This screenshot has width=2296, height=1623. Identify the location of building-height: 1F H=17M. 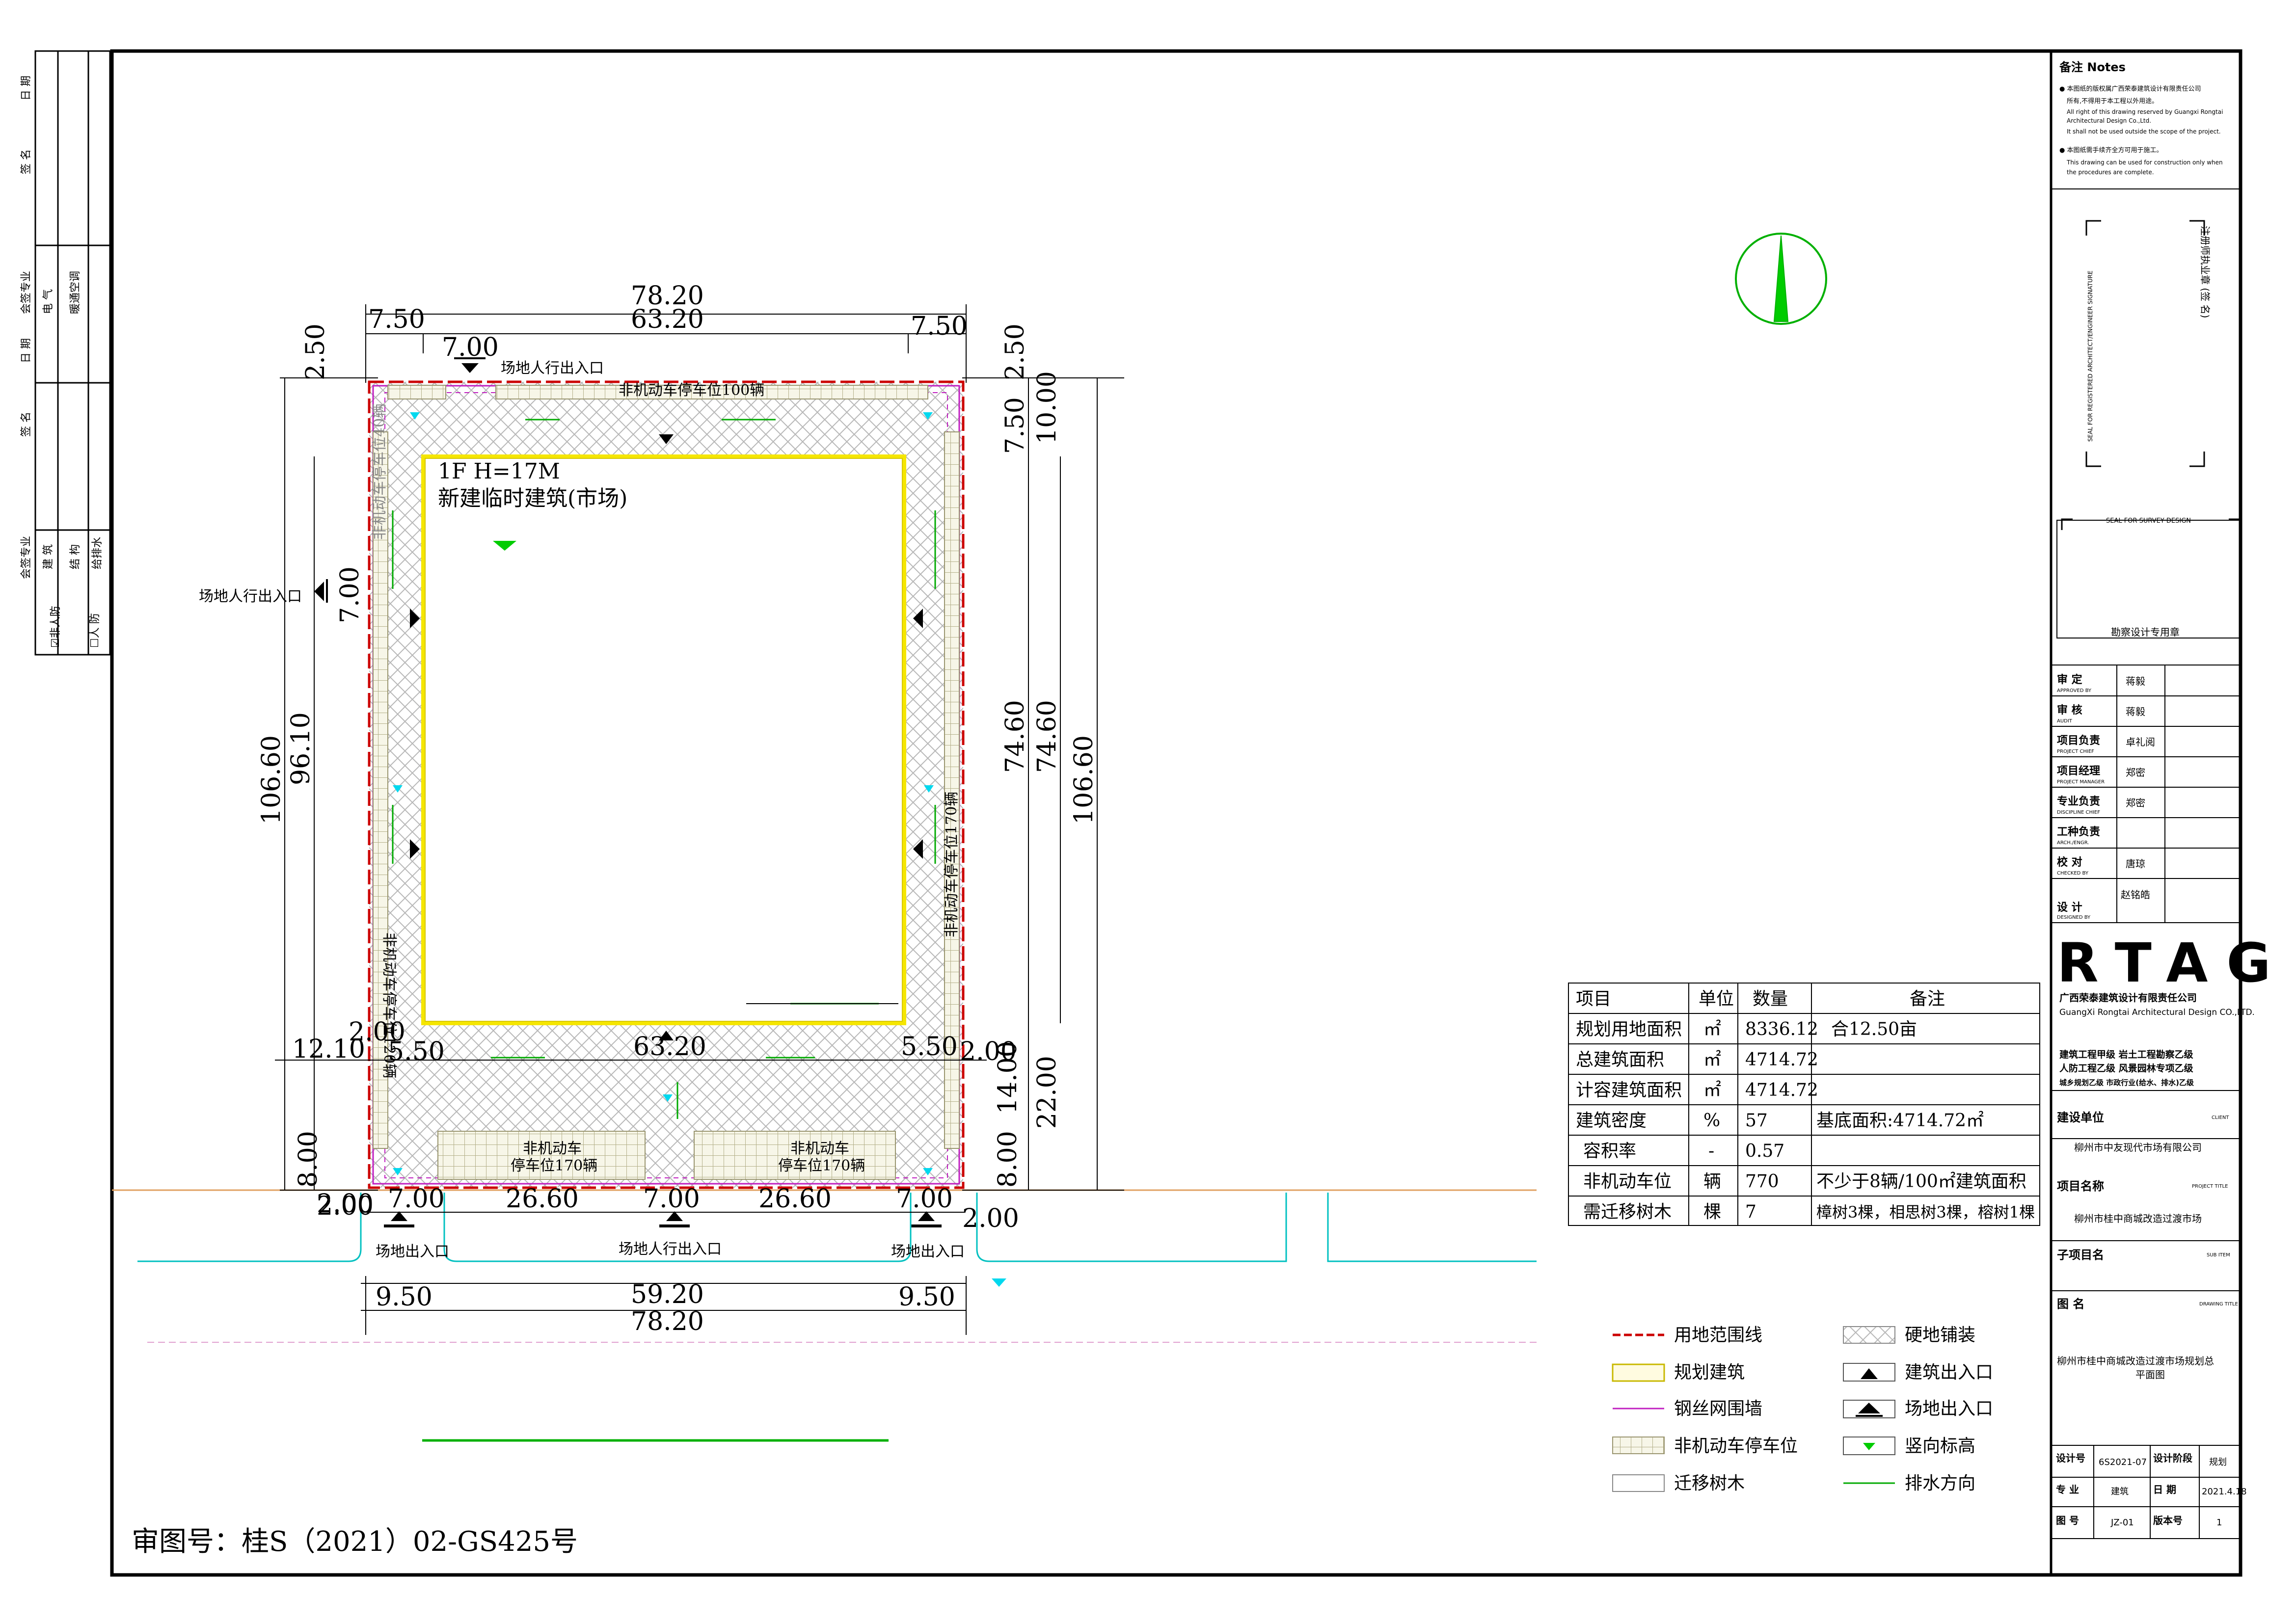
(499, 471).